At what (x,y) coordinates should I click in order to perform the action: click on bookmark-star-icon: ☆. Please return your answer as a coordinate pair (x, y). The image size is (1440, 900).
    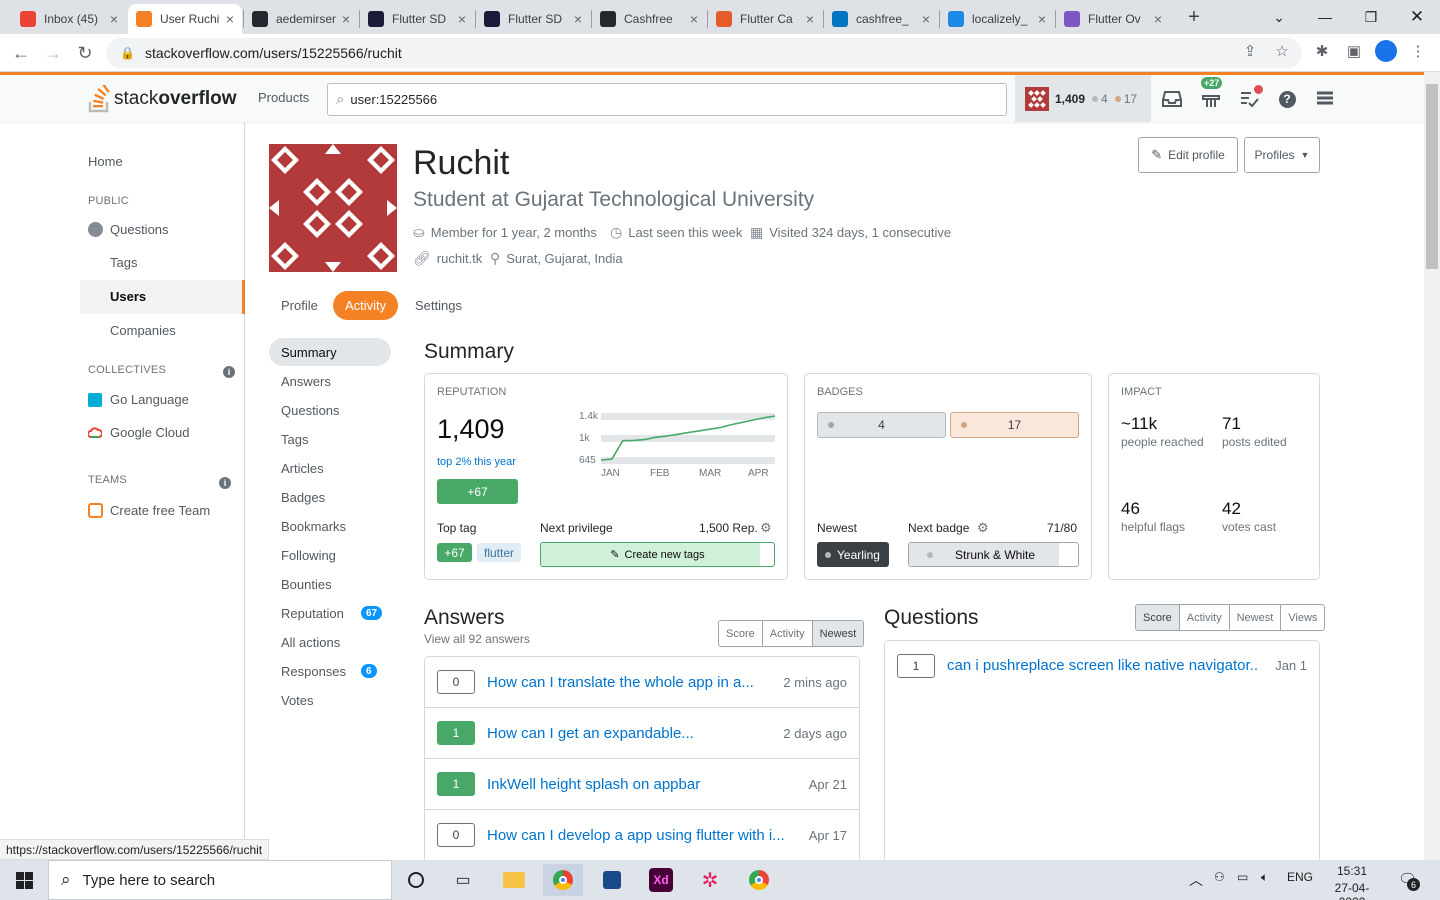
    Looking at the image, I should click on (1282, 51).